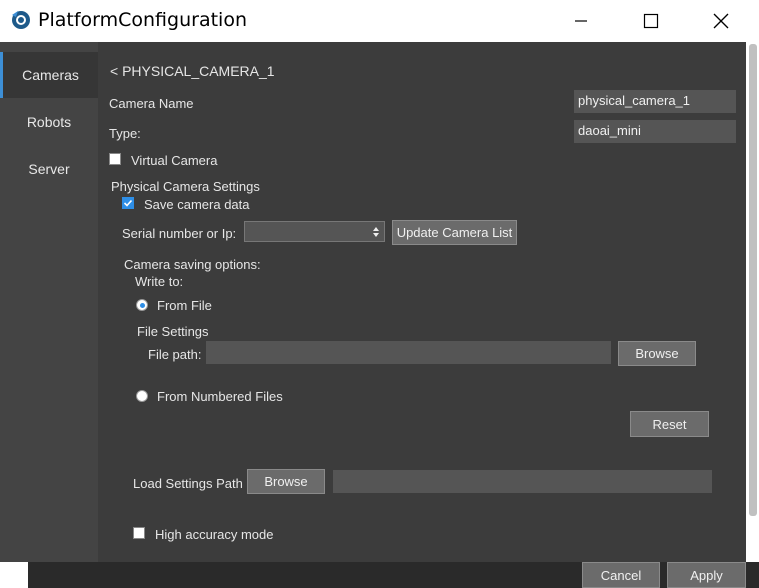 This screenshot has width=759, height=588. Describe the element at coordinates (655, 131) in the screenshot. I see `type-field: daoai_mini` at that location.